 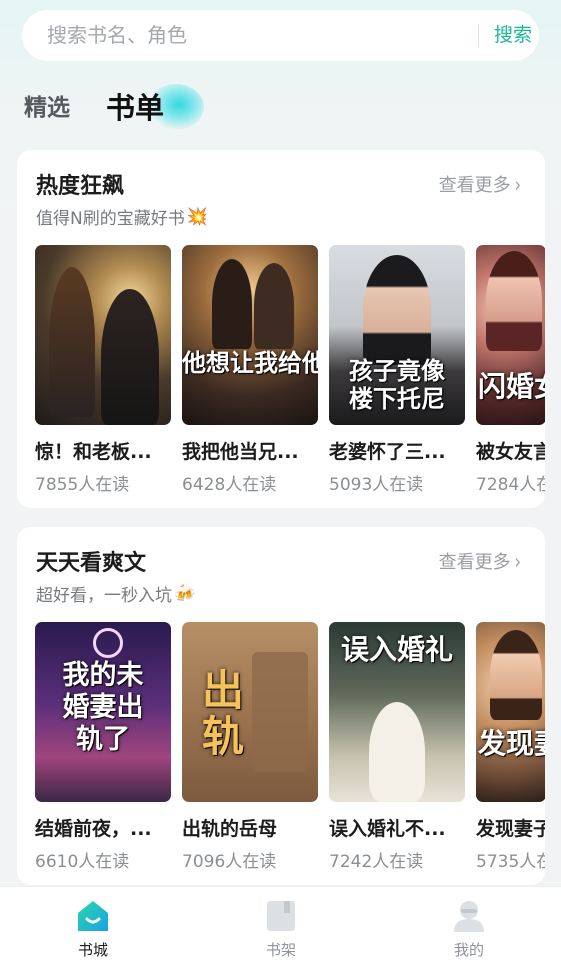 I want to click on book-readers: 6610人在读, so click(x=82, y=862).